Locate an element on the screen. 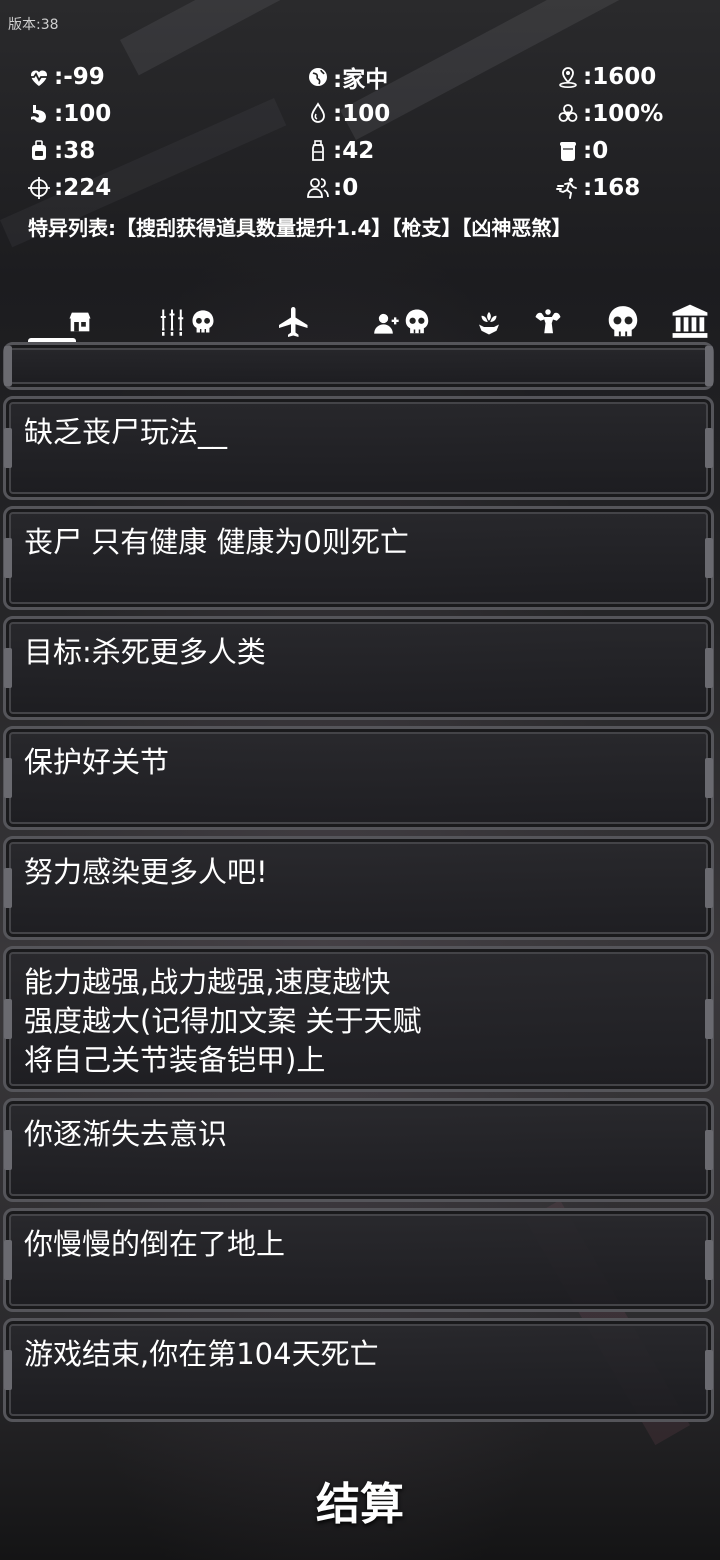  skull-tab is located at coordinates (623, 322).